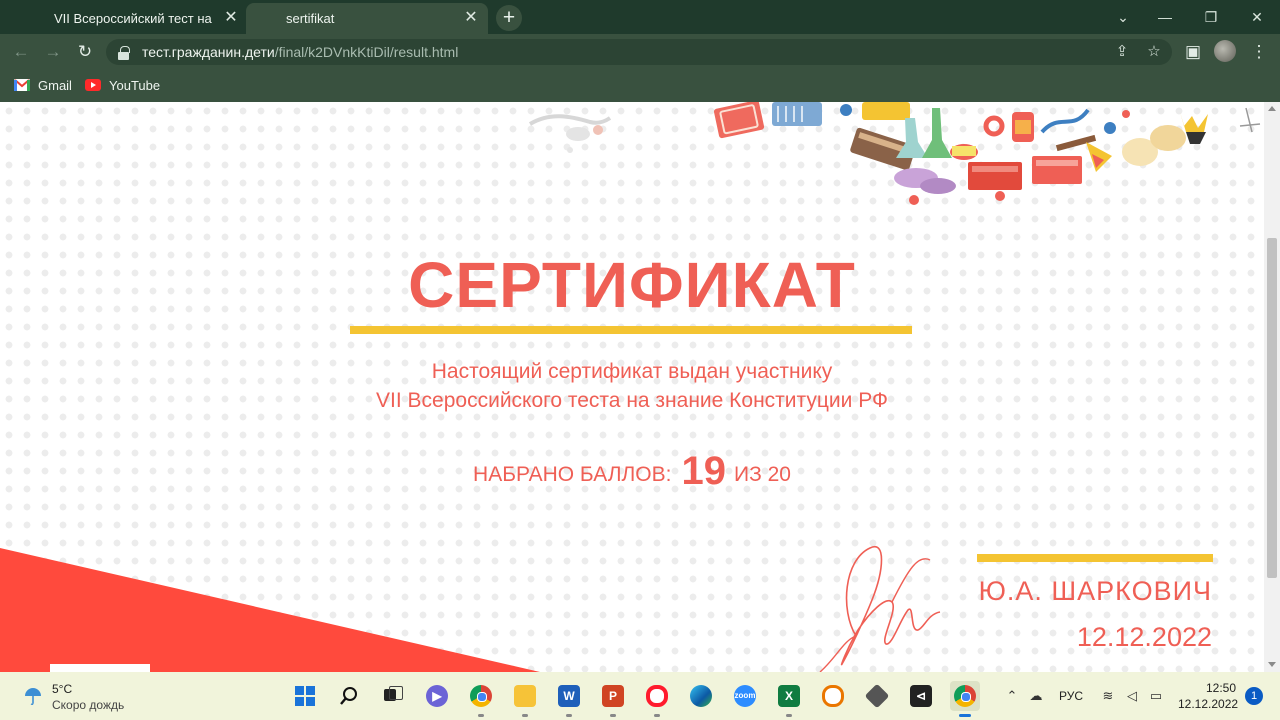  I want to click on score-label: НАБРАНО БАЛЛОВ:, so click(572, 474).